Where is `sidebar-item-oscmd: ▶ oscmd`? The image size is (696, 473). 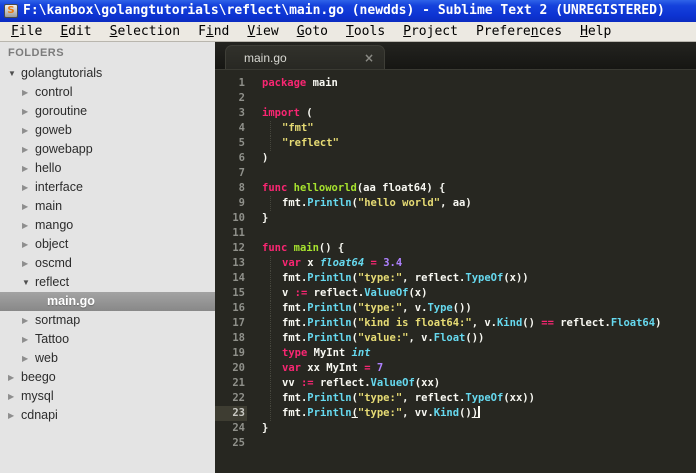
sidebar-item-oscmd: ▶ oscmd is located at coordinates (107, 263).